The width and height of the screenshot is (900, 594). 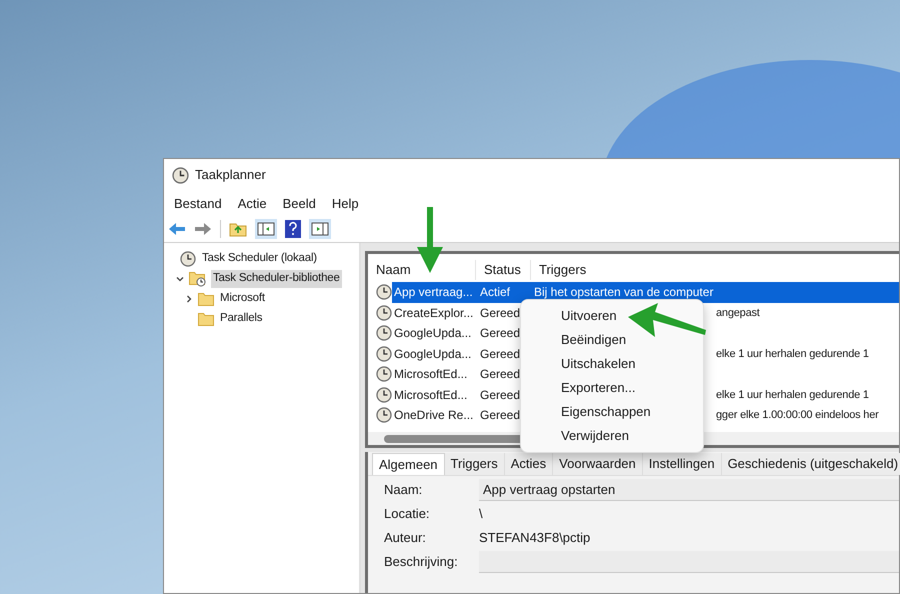 I want to click on input-field, so click(x=689, y=562).